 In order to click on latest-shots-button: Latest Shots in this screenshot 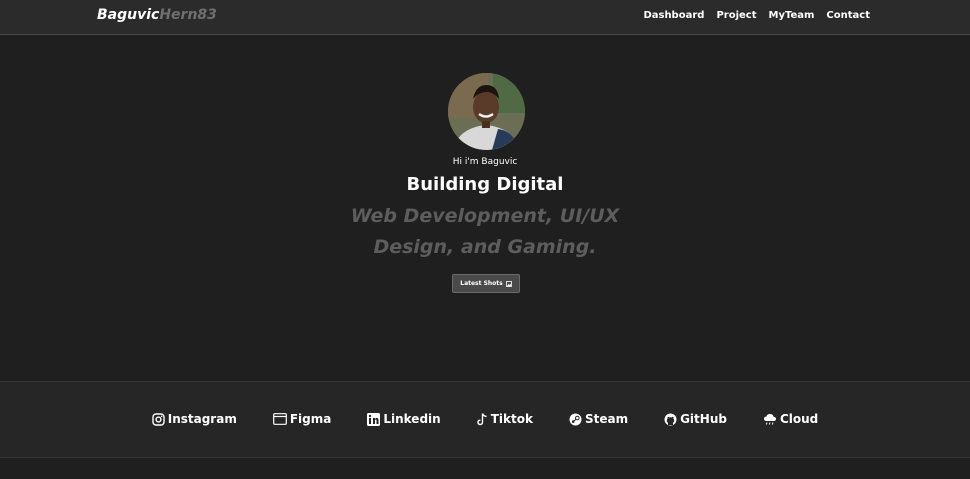, I will do `click(486, 283)`.